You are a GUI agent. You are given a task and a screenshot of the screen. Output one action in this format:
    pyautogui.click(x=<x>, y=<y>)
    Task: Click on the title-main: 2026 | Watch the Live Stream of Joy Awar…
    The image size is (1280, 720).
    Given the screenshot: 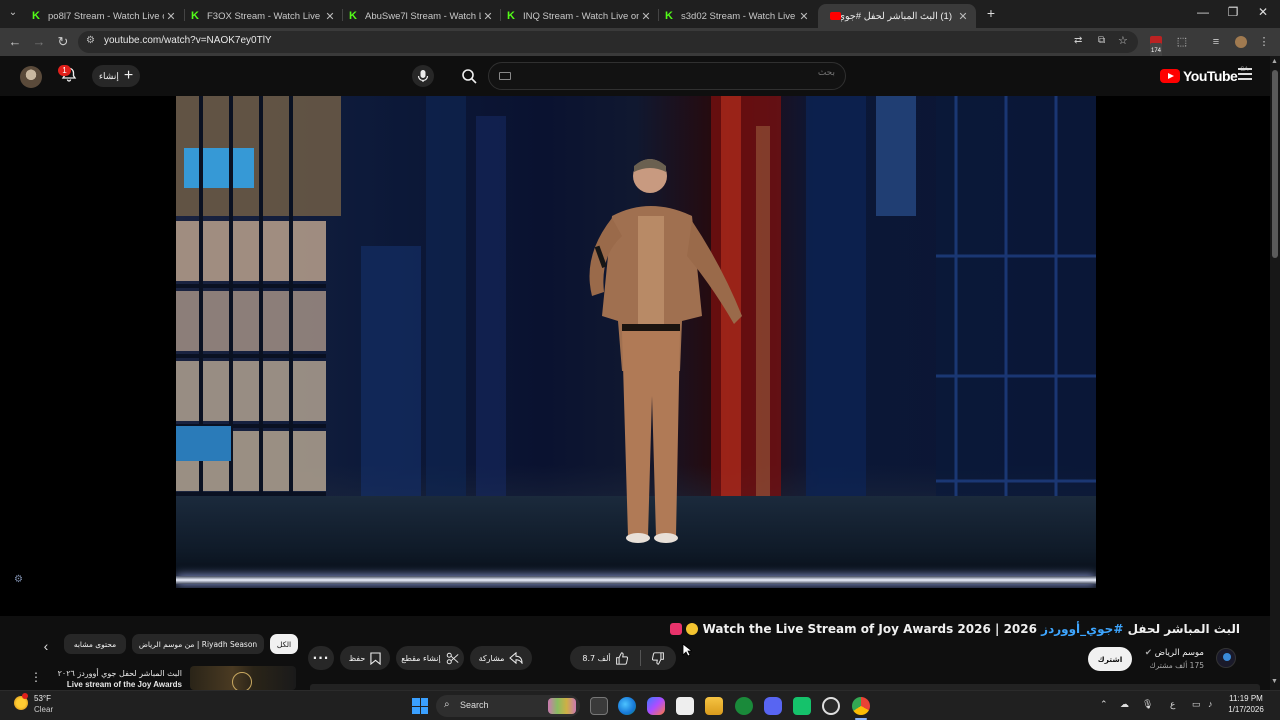 What is the action you would take?
    pyautogui.click(x=869, y=629)
    